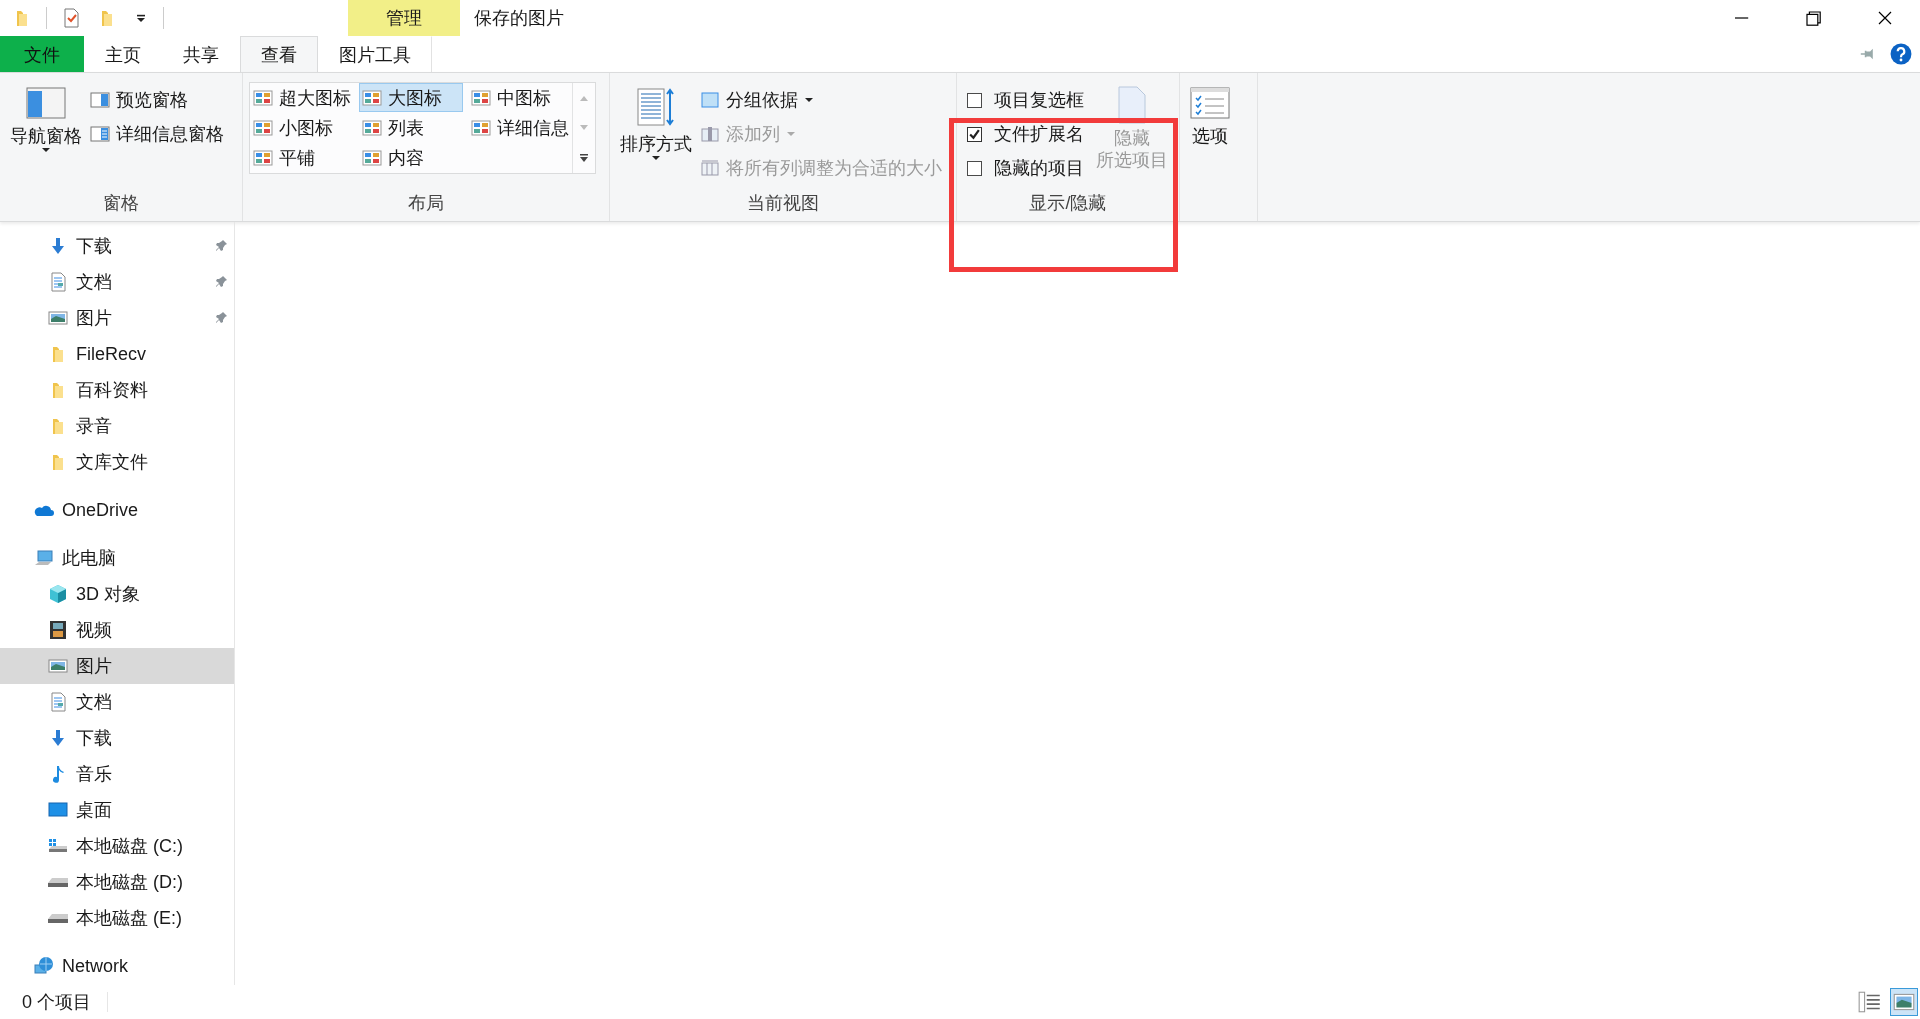 This screenshot has width=1920, height=1019. I want to click on option-label: 小图标, so click(306, 128).